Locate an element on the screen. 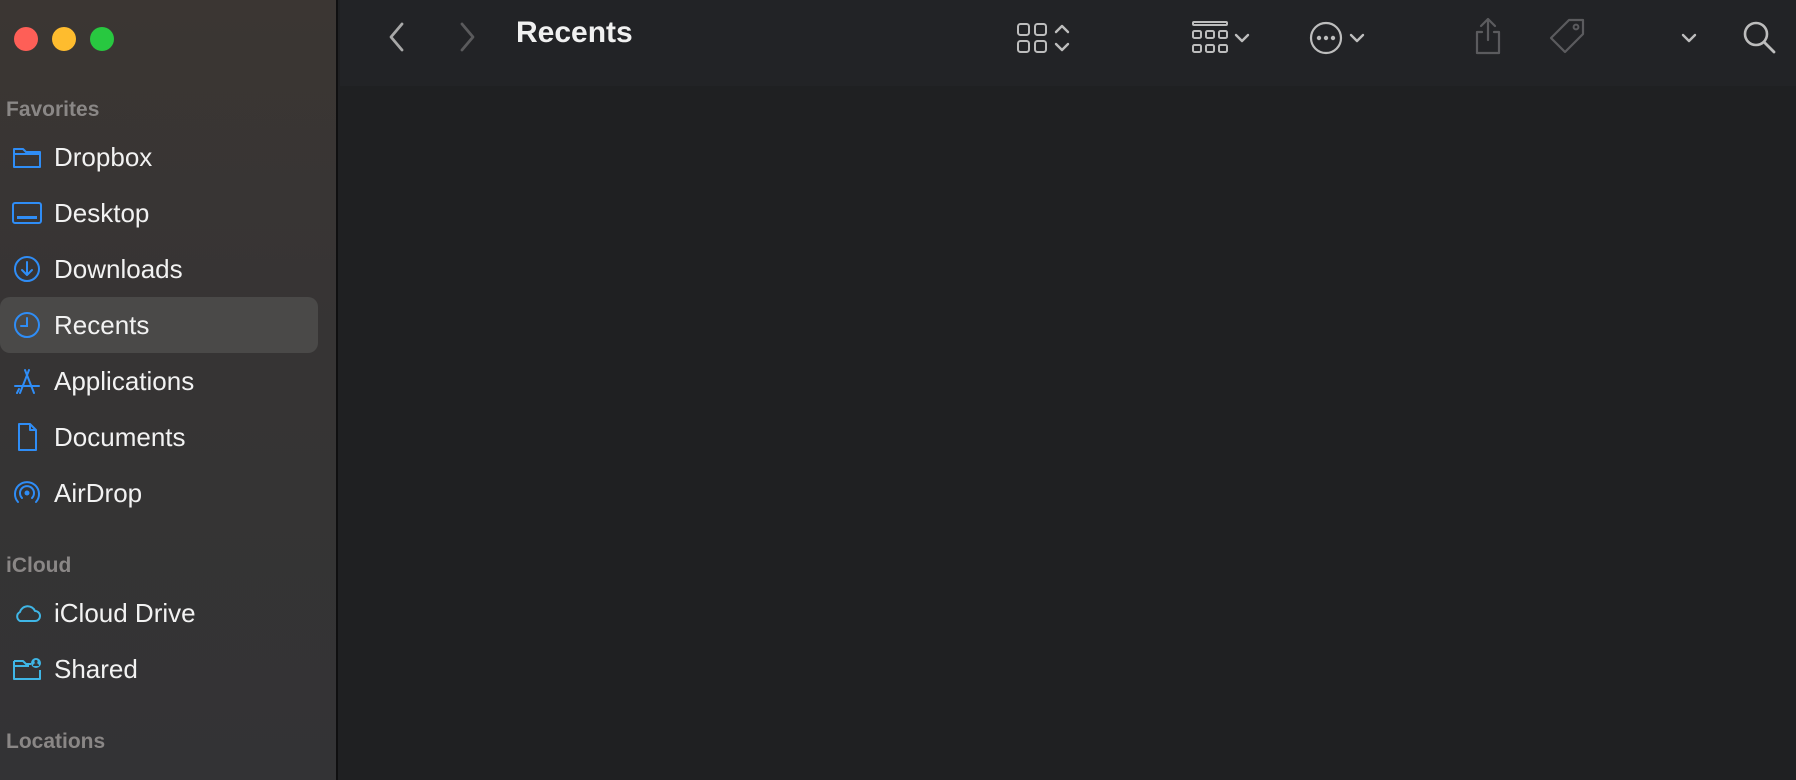 Image resolution: width=1796 pixels, height=780 pixels. group-by-icon is located at coordinates (1210, 38).